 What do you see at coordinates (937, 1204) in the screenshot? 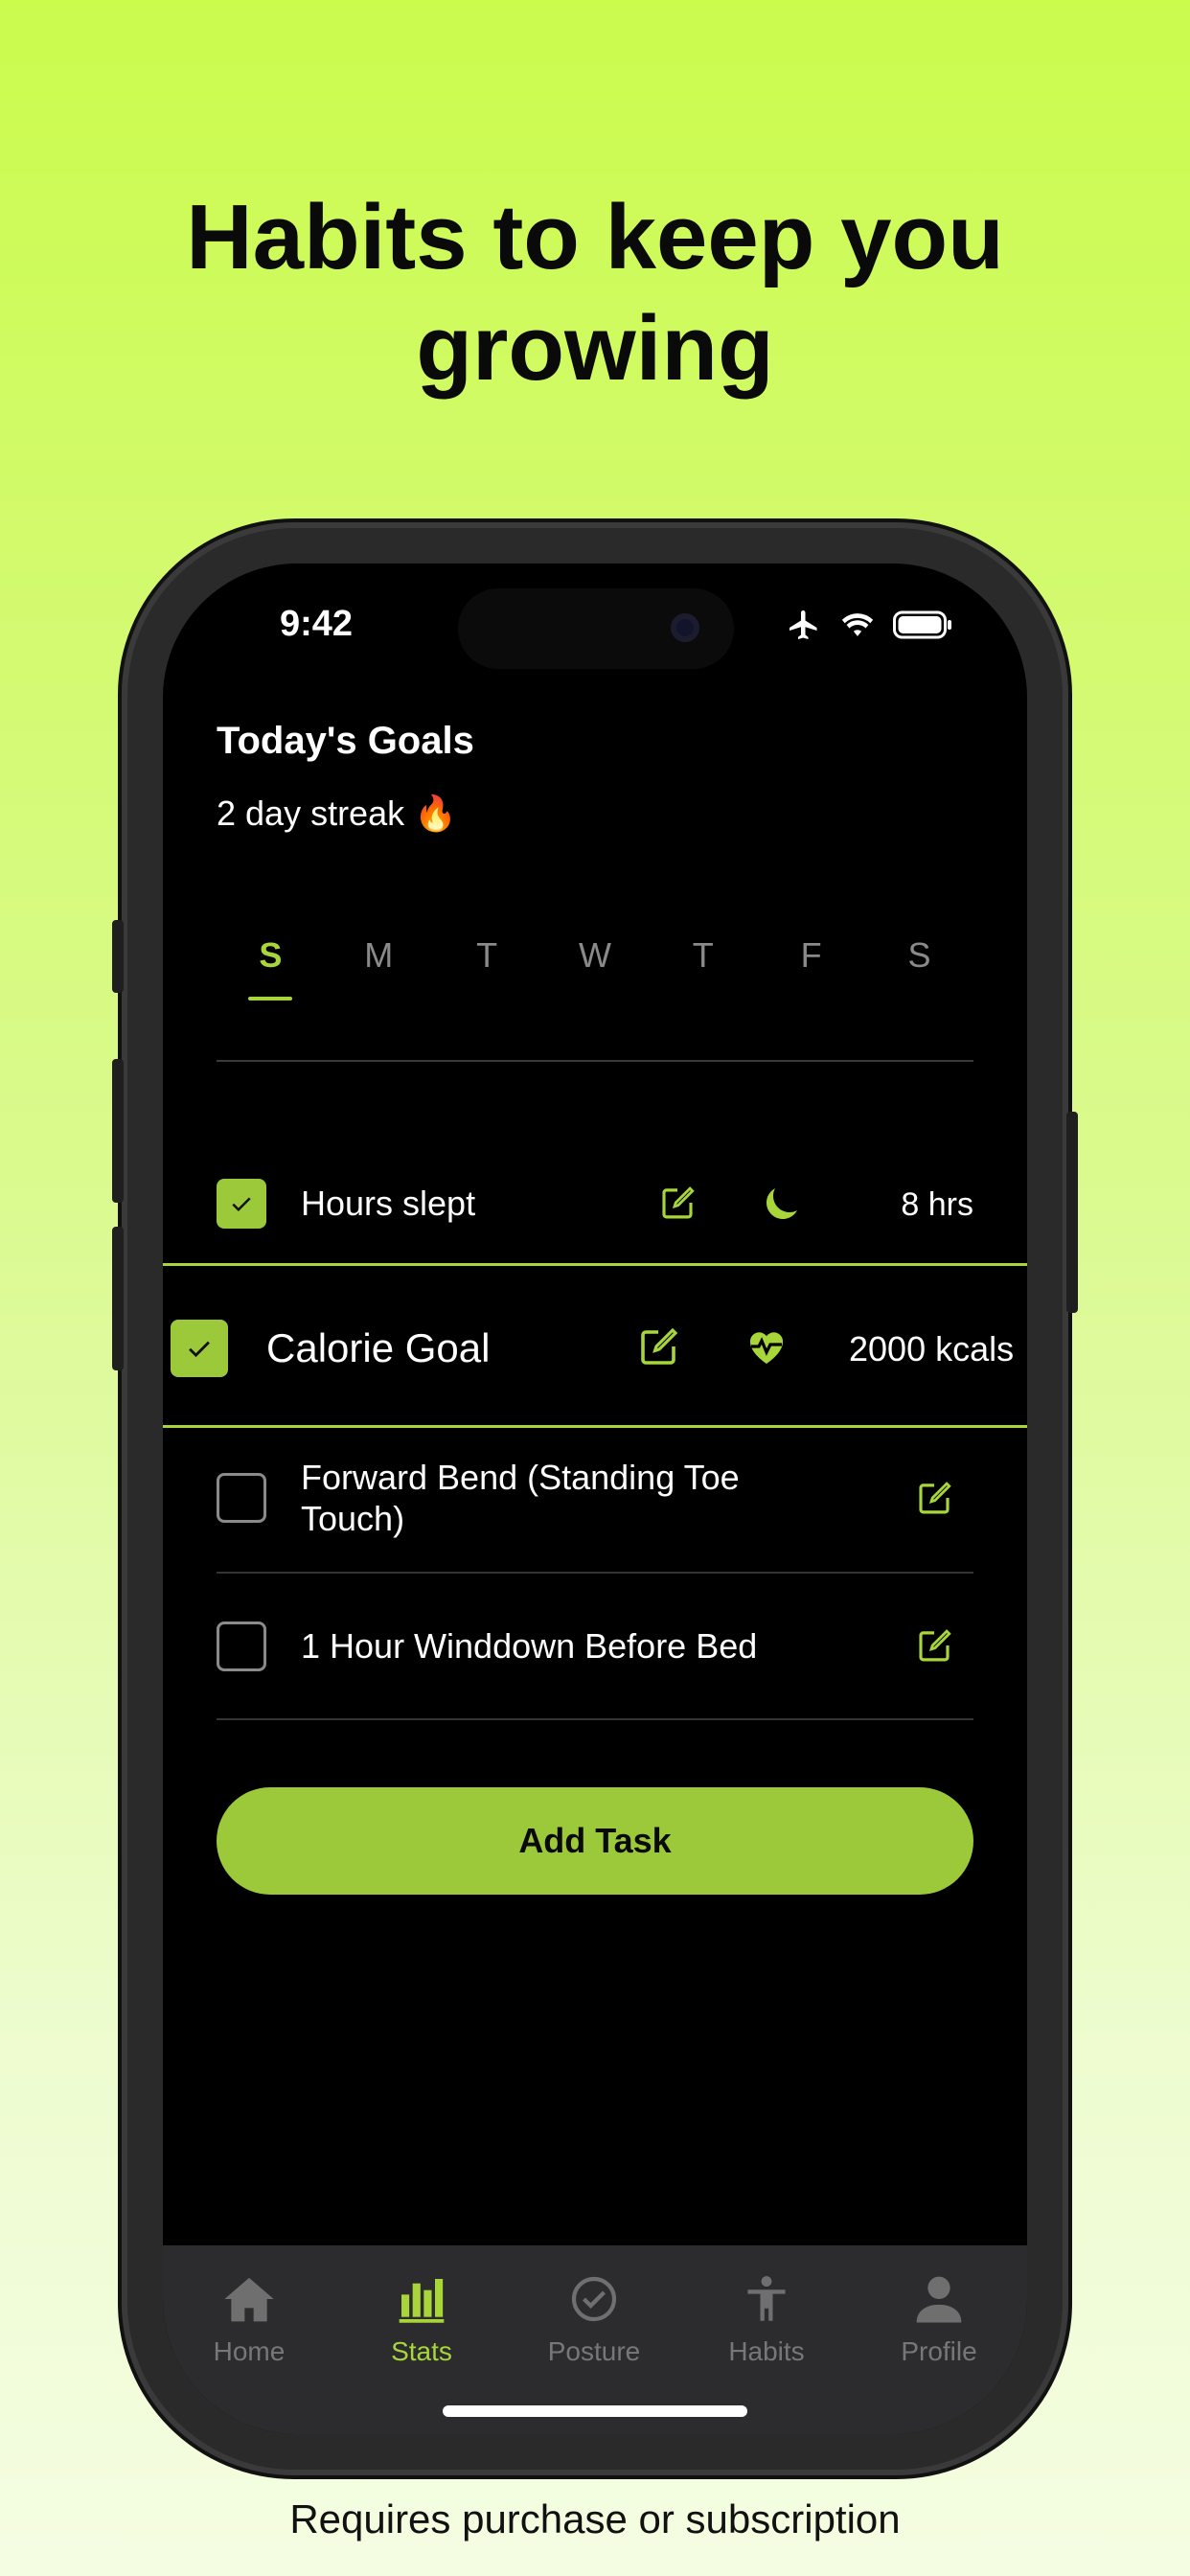
I see `task-value: 8 hrs` at bounding box center [937, 1204].